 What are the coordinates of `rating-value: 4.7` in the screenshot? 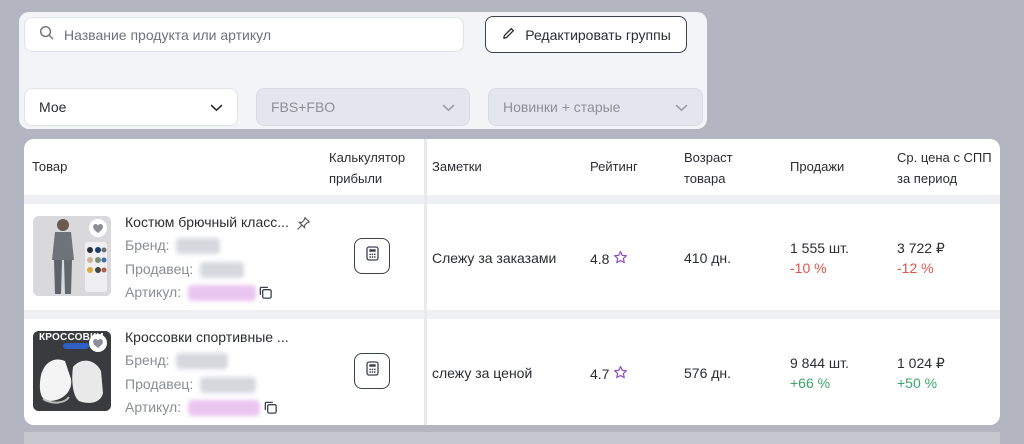 It's located at (600, 374).